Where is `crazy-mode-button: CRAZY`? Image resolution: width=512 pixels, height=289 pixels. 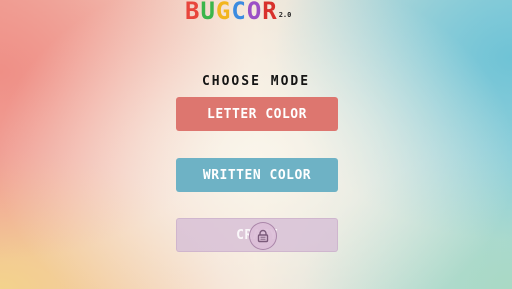
crazy-mode-button: CRAZY is located at coordinates (257, 235).